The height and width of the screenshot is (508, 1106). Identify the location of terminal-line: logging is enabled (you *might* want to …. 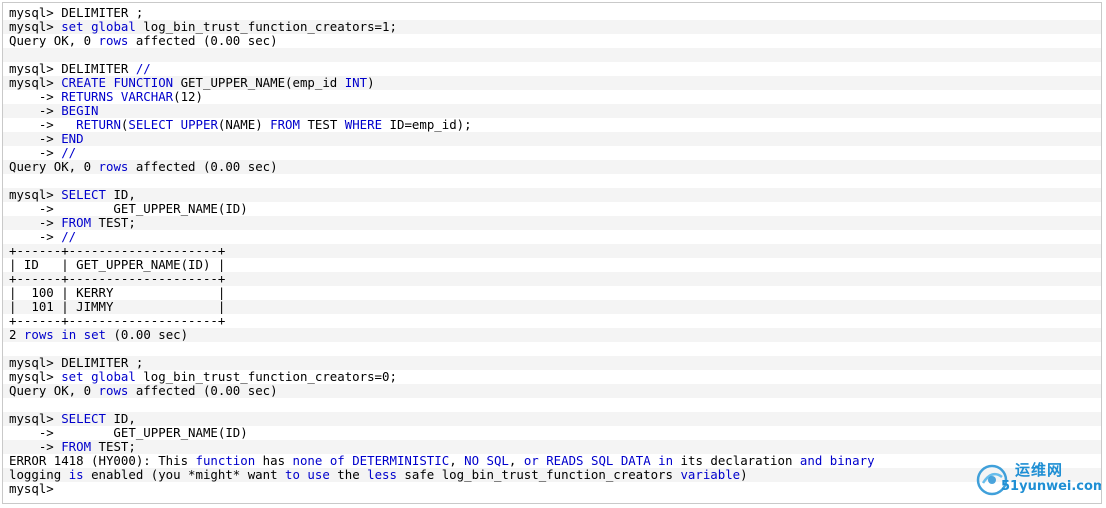
(552, 475).